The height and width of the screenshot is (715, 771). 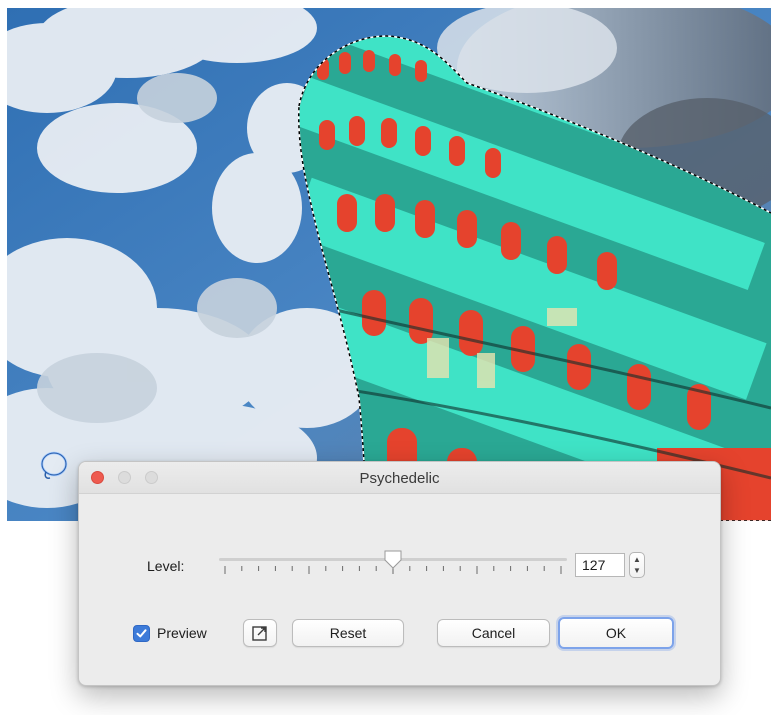 I want to click on stepper-down-icon: ▼, so click(x=637, y=571).